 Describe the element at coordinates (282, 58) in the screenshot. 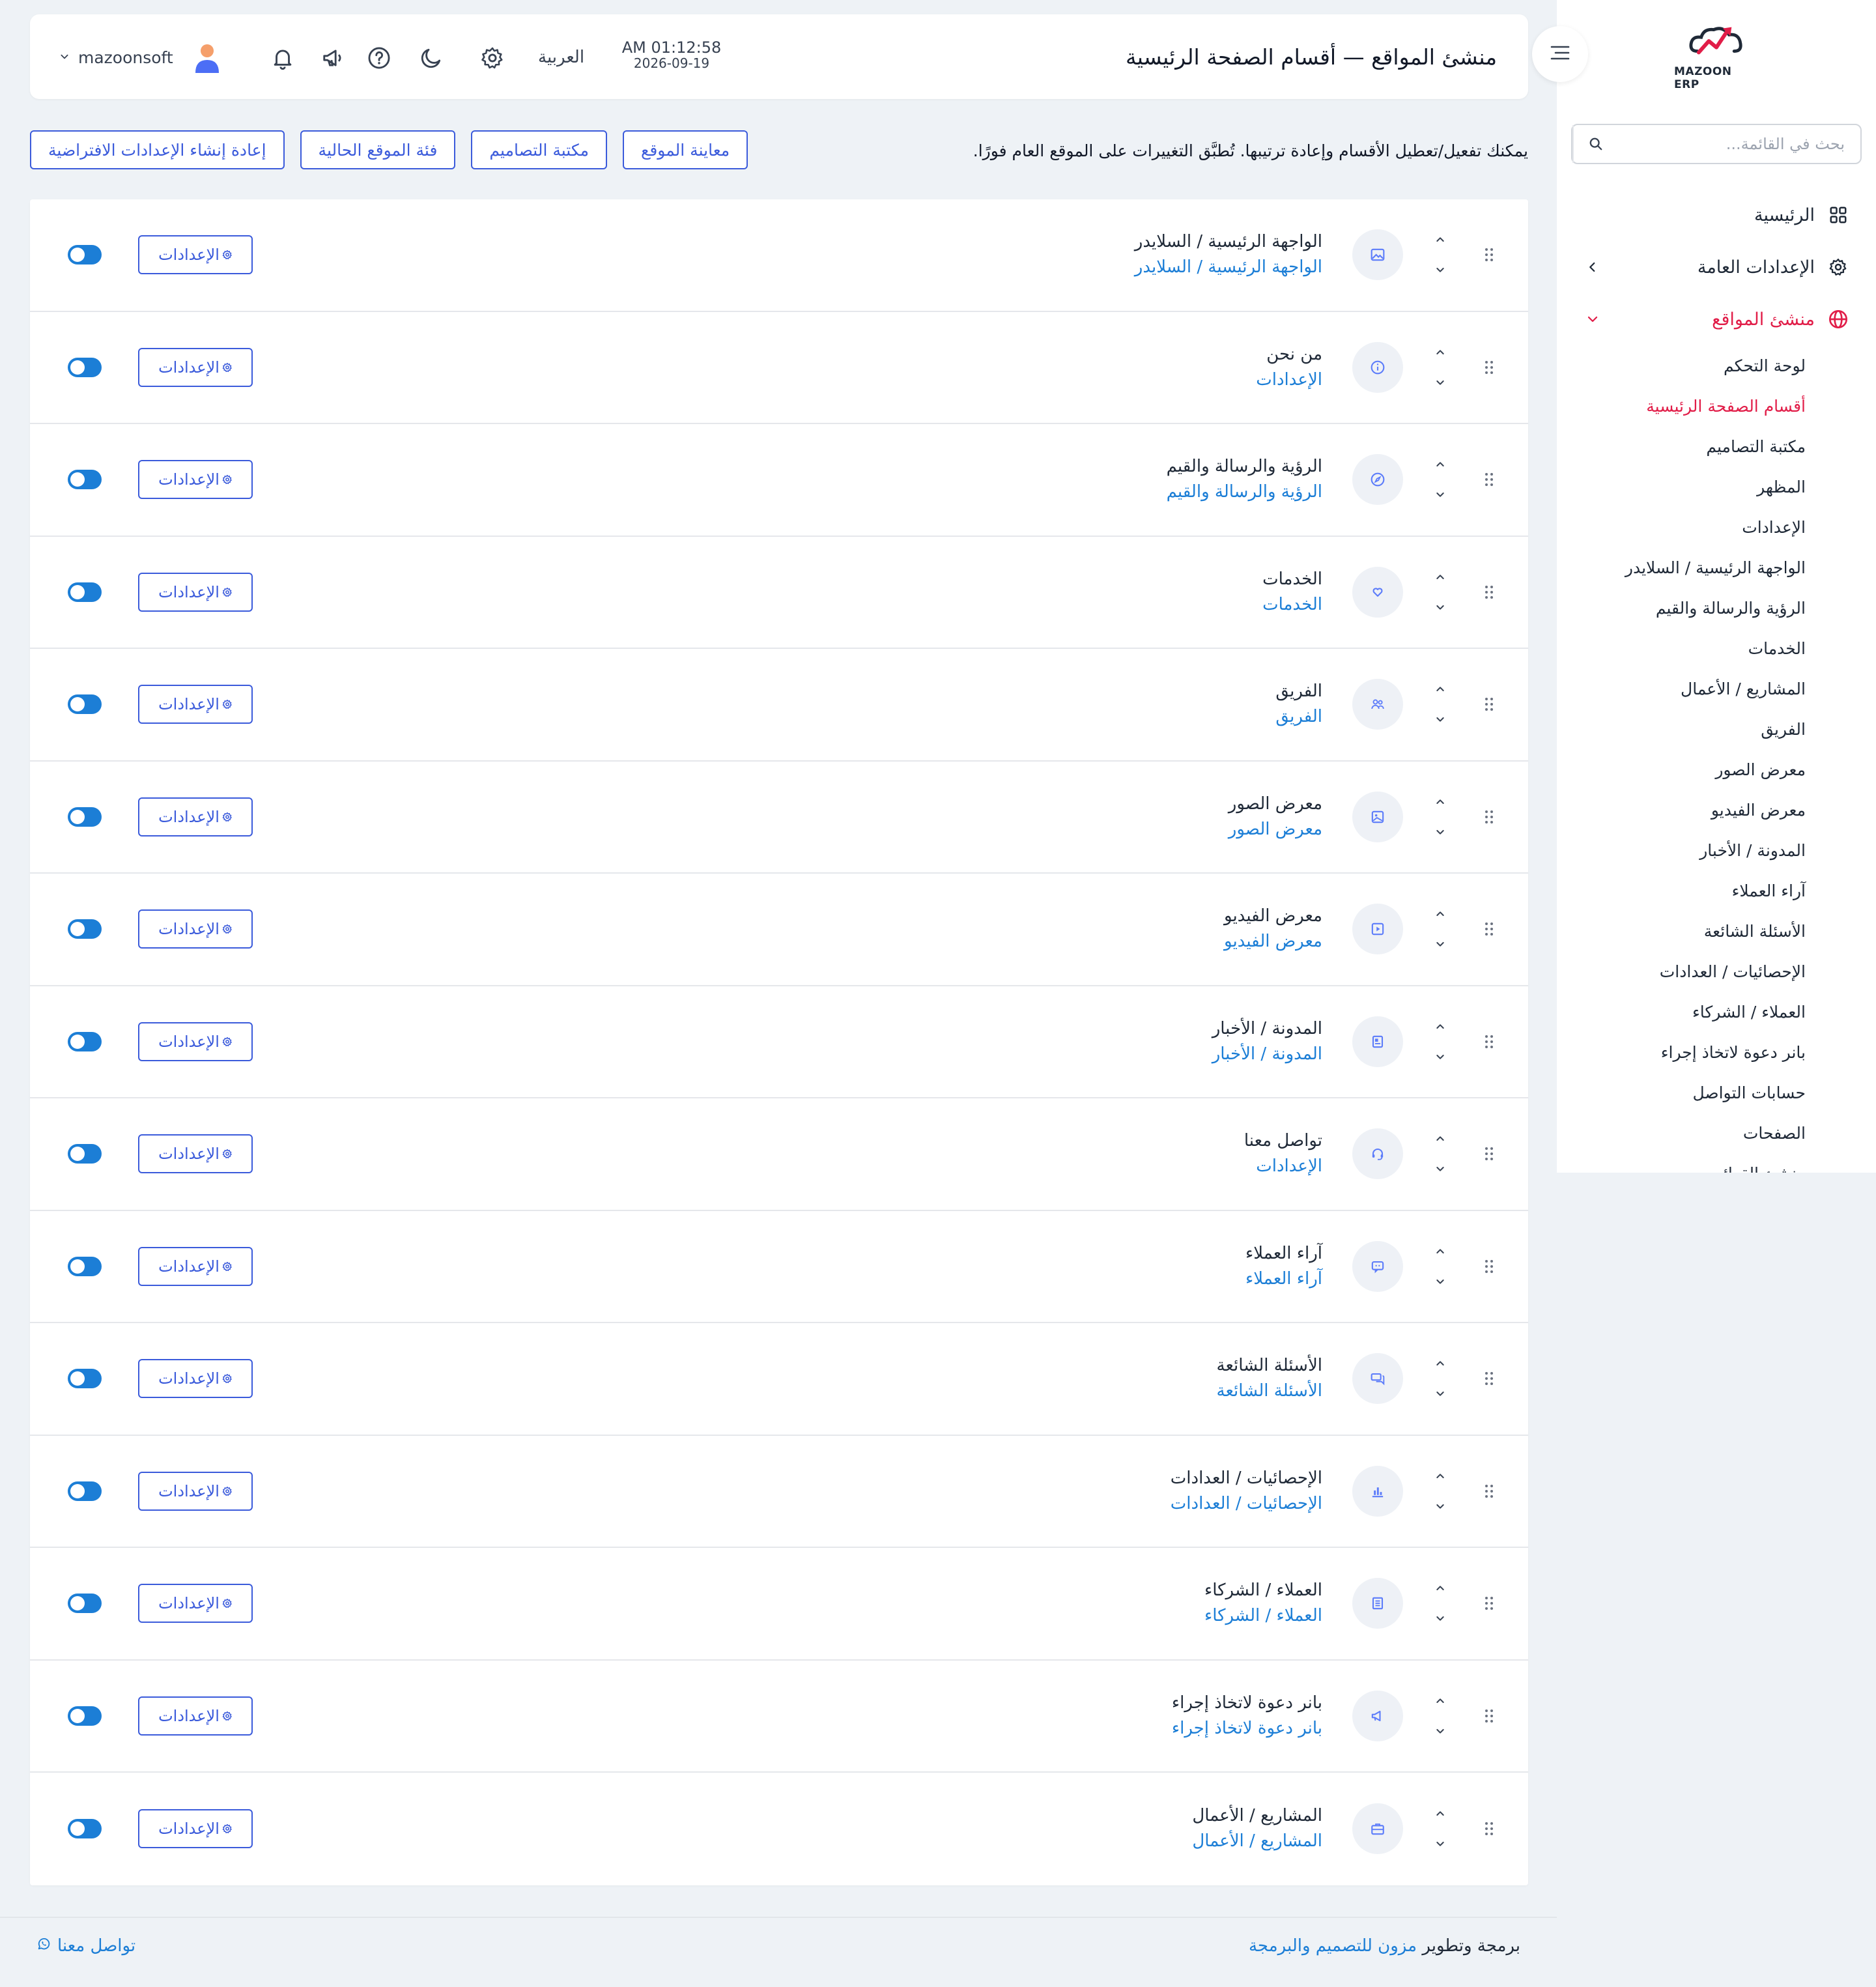

I see `bell-icon` at that location.